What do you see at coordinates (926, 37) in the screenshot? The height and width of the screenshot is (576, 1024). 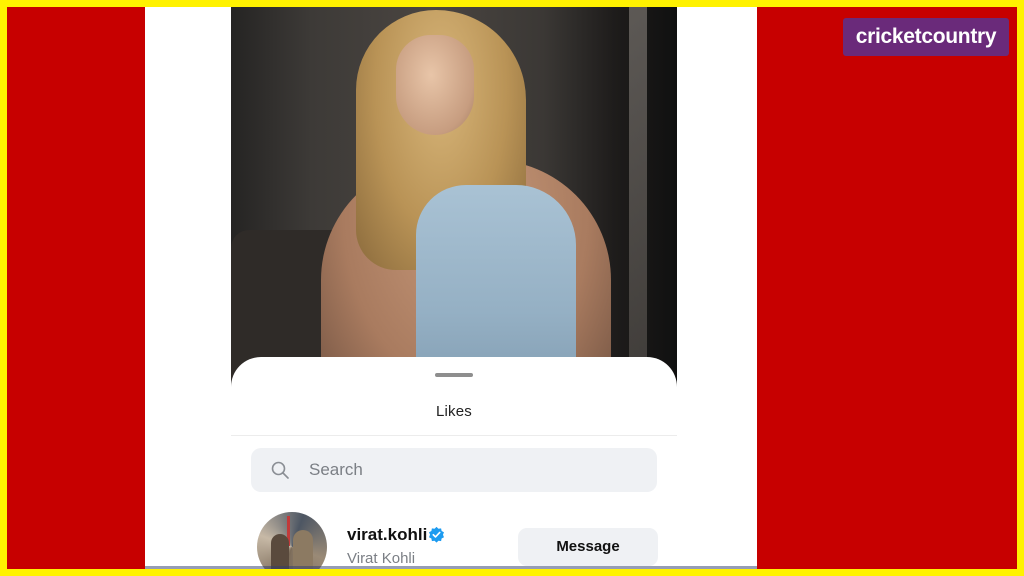 I see `cricketcountry-logo: cricketcountry` at bounding box center [926, 37].